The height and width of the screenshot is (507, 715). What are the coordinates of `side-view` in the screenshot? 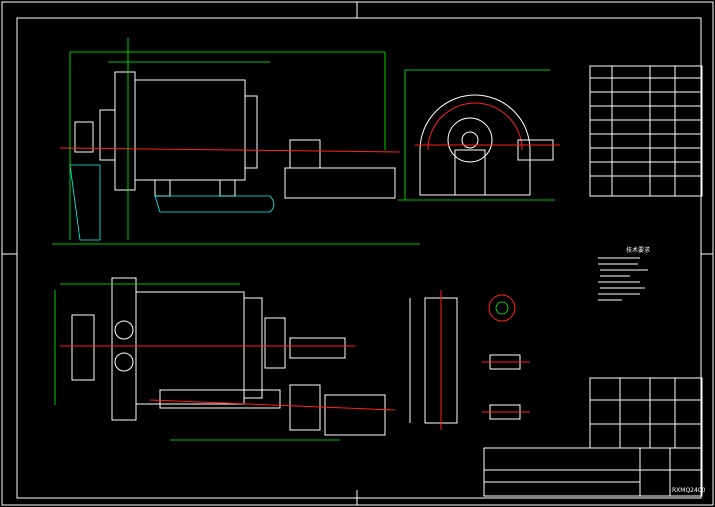 It's located at (479, 135).